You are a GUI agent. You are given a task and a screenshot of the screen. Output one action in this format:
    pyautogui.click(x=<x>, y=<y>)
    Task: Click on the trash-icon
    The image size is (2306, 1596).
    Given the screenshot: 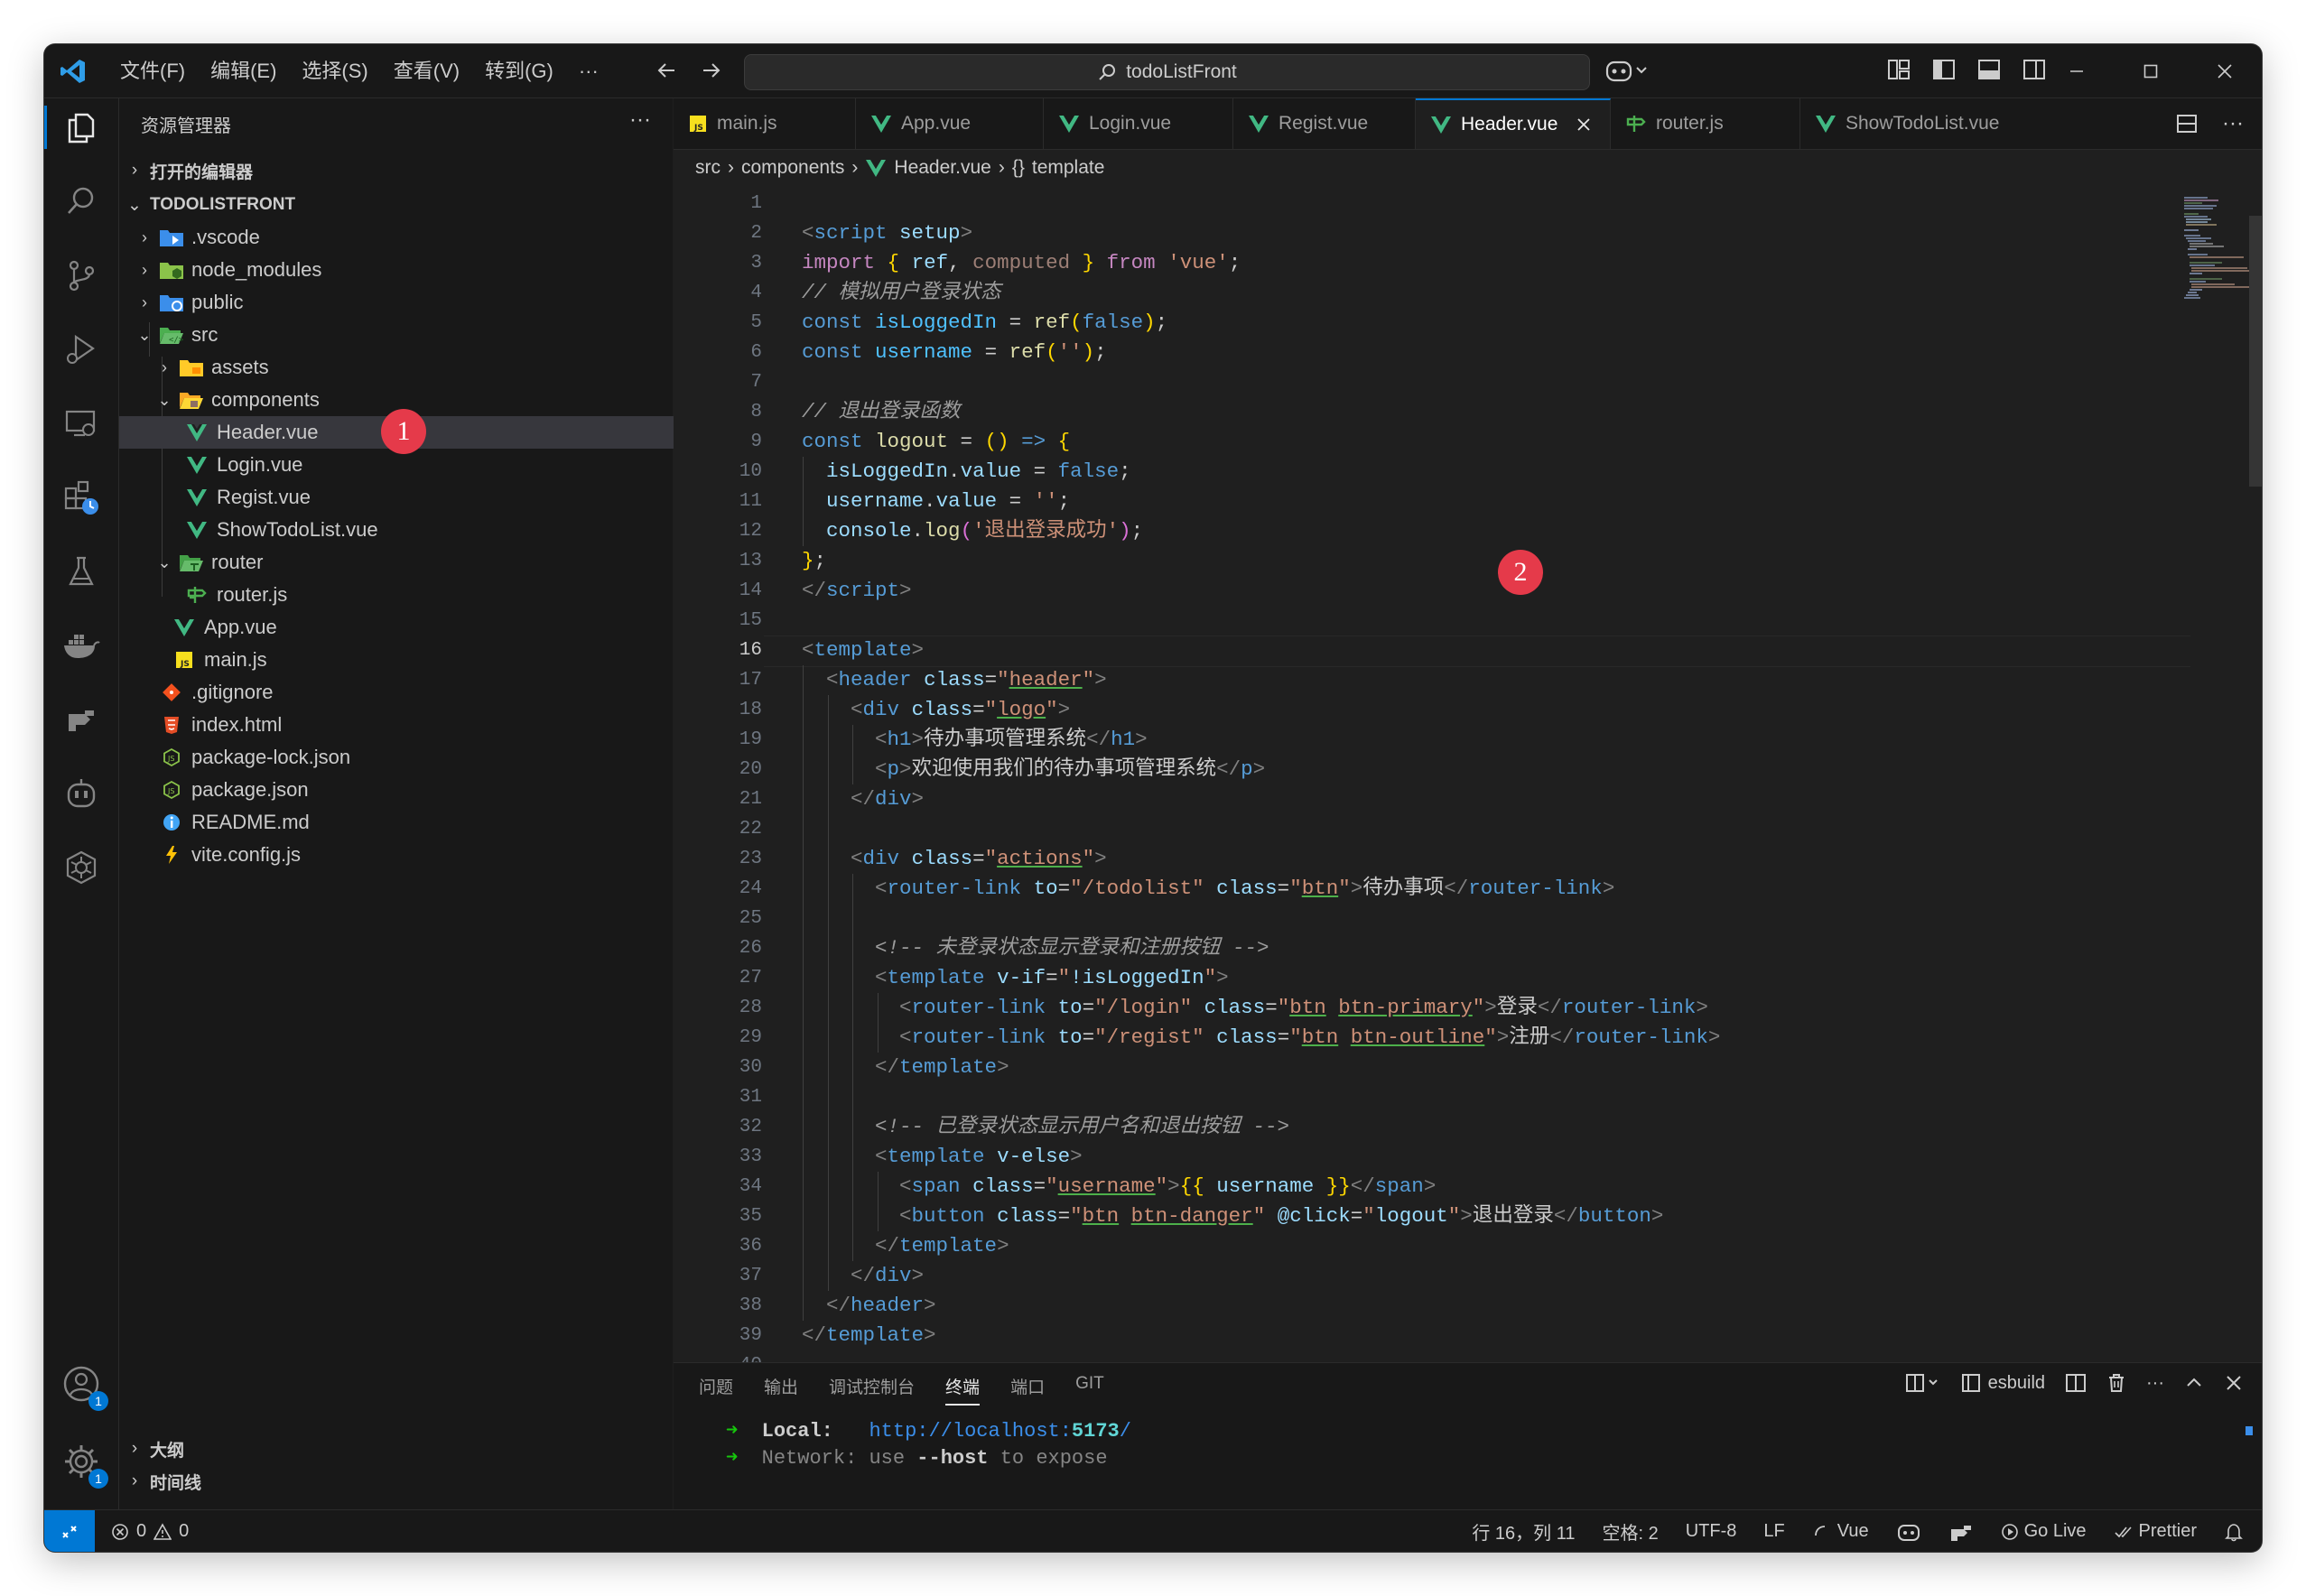 What is the action you would take?
    pyautogui.click(x=2116, y=1383)
    